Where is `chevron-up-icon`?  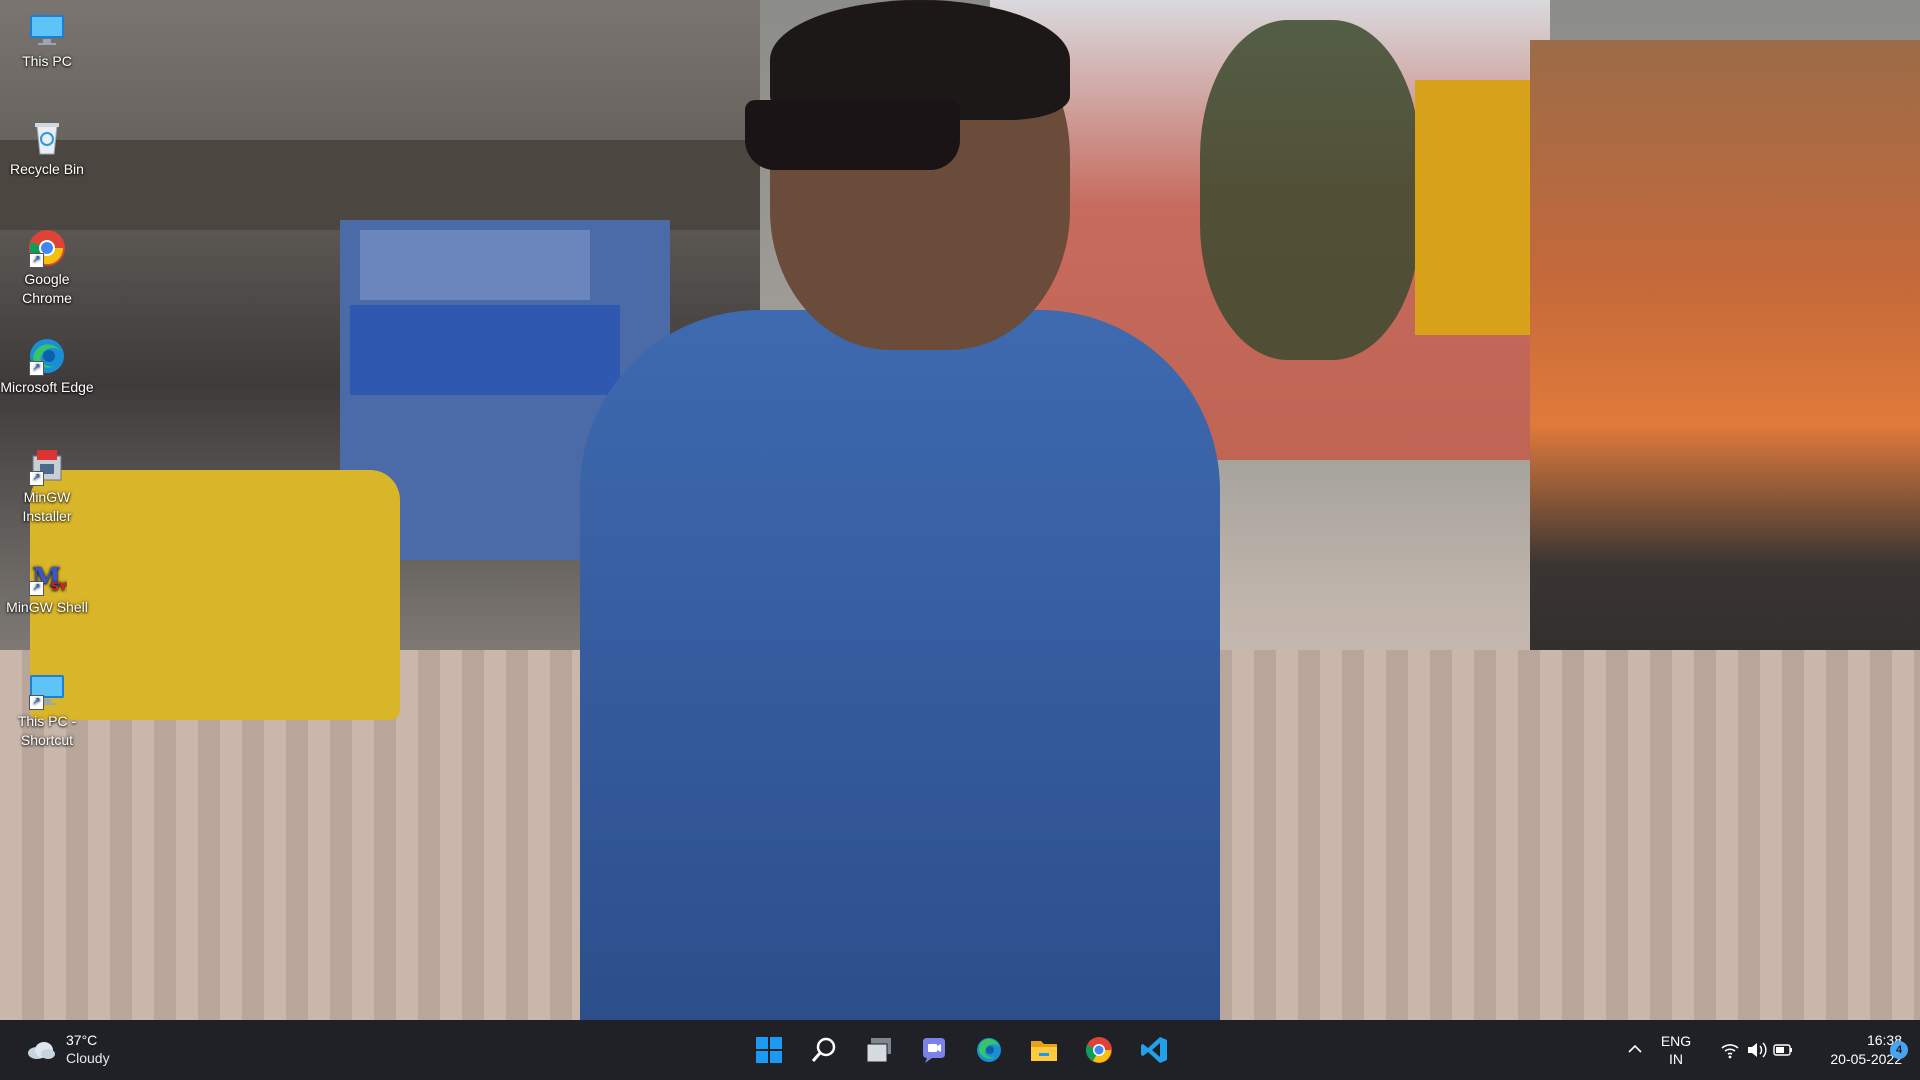 chevron-up-icon is located at coordinates (1635, 1051).